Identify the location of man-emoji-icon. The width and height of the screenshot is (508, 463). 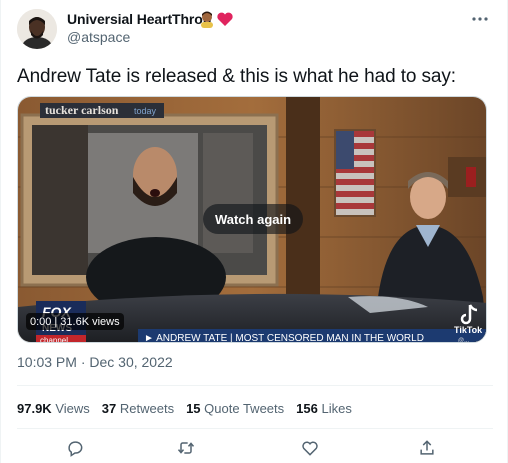
(207, 19).